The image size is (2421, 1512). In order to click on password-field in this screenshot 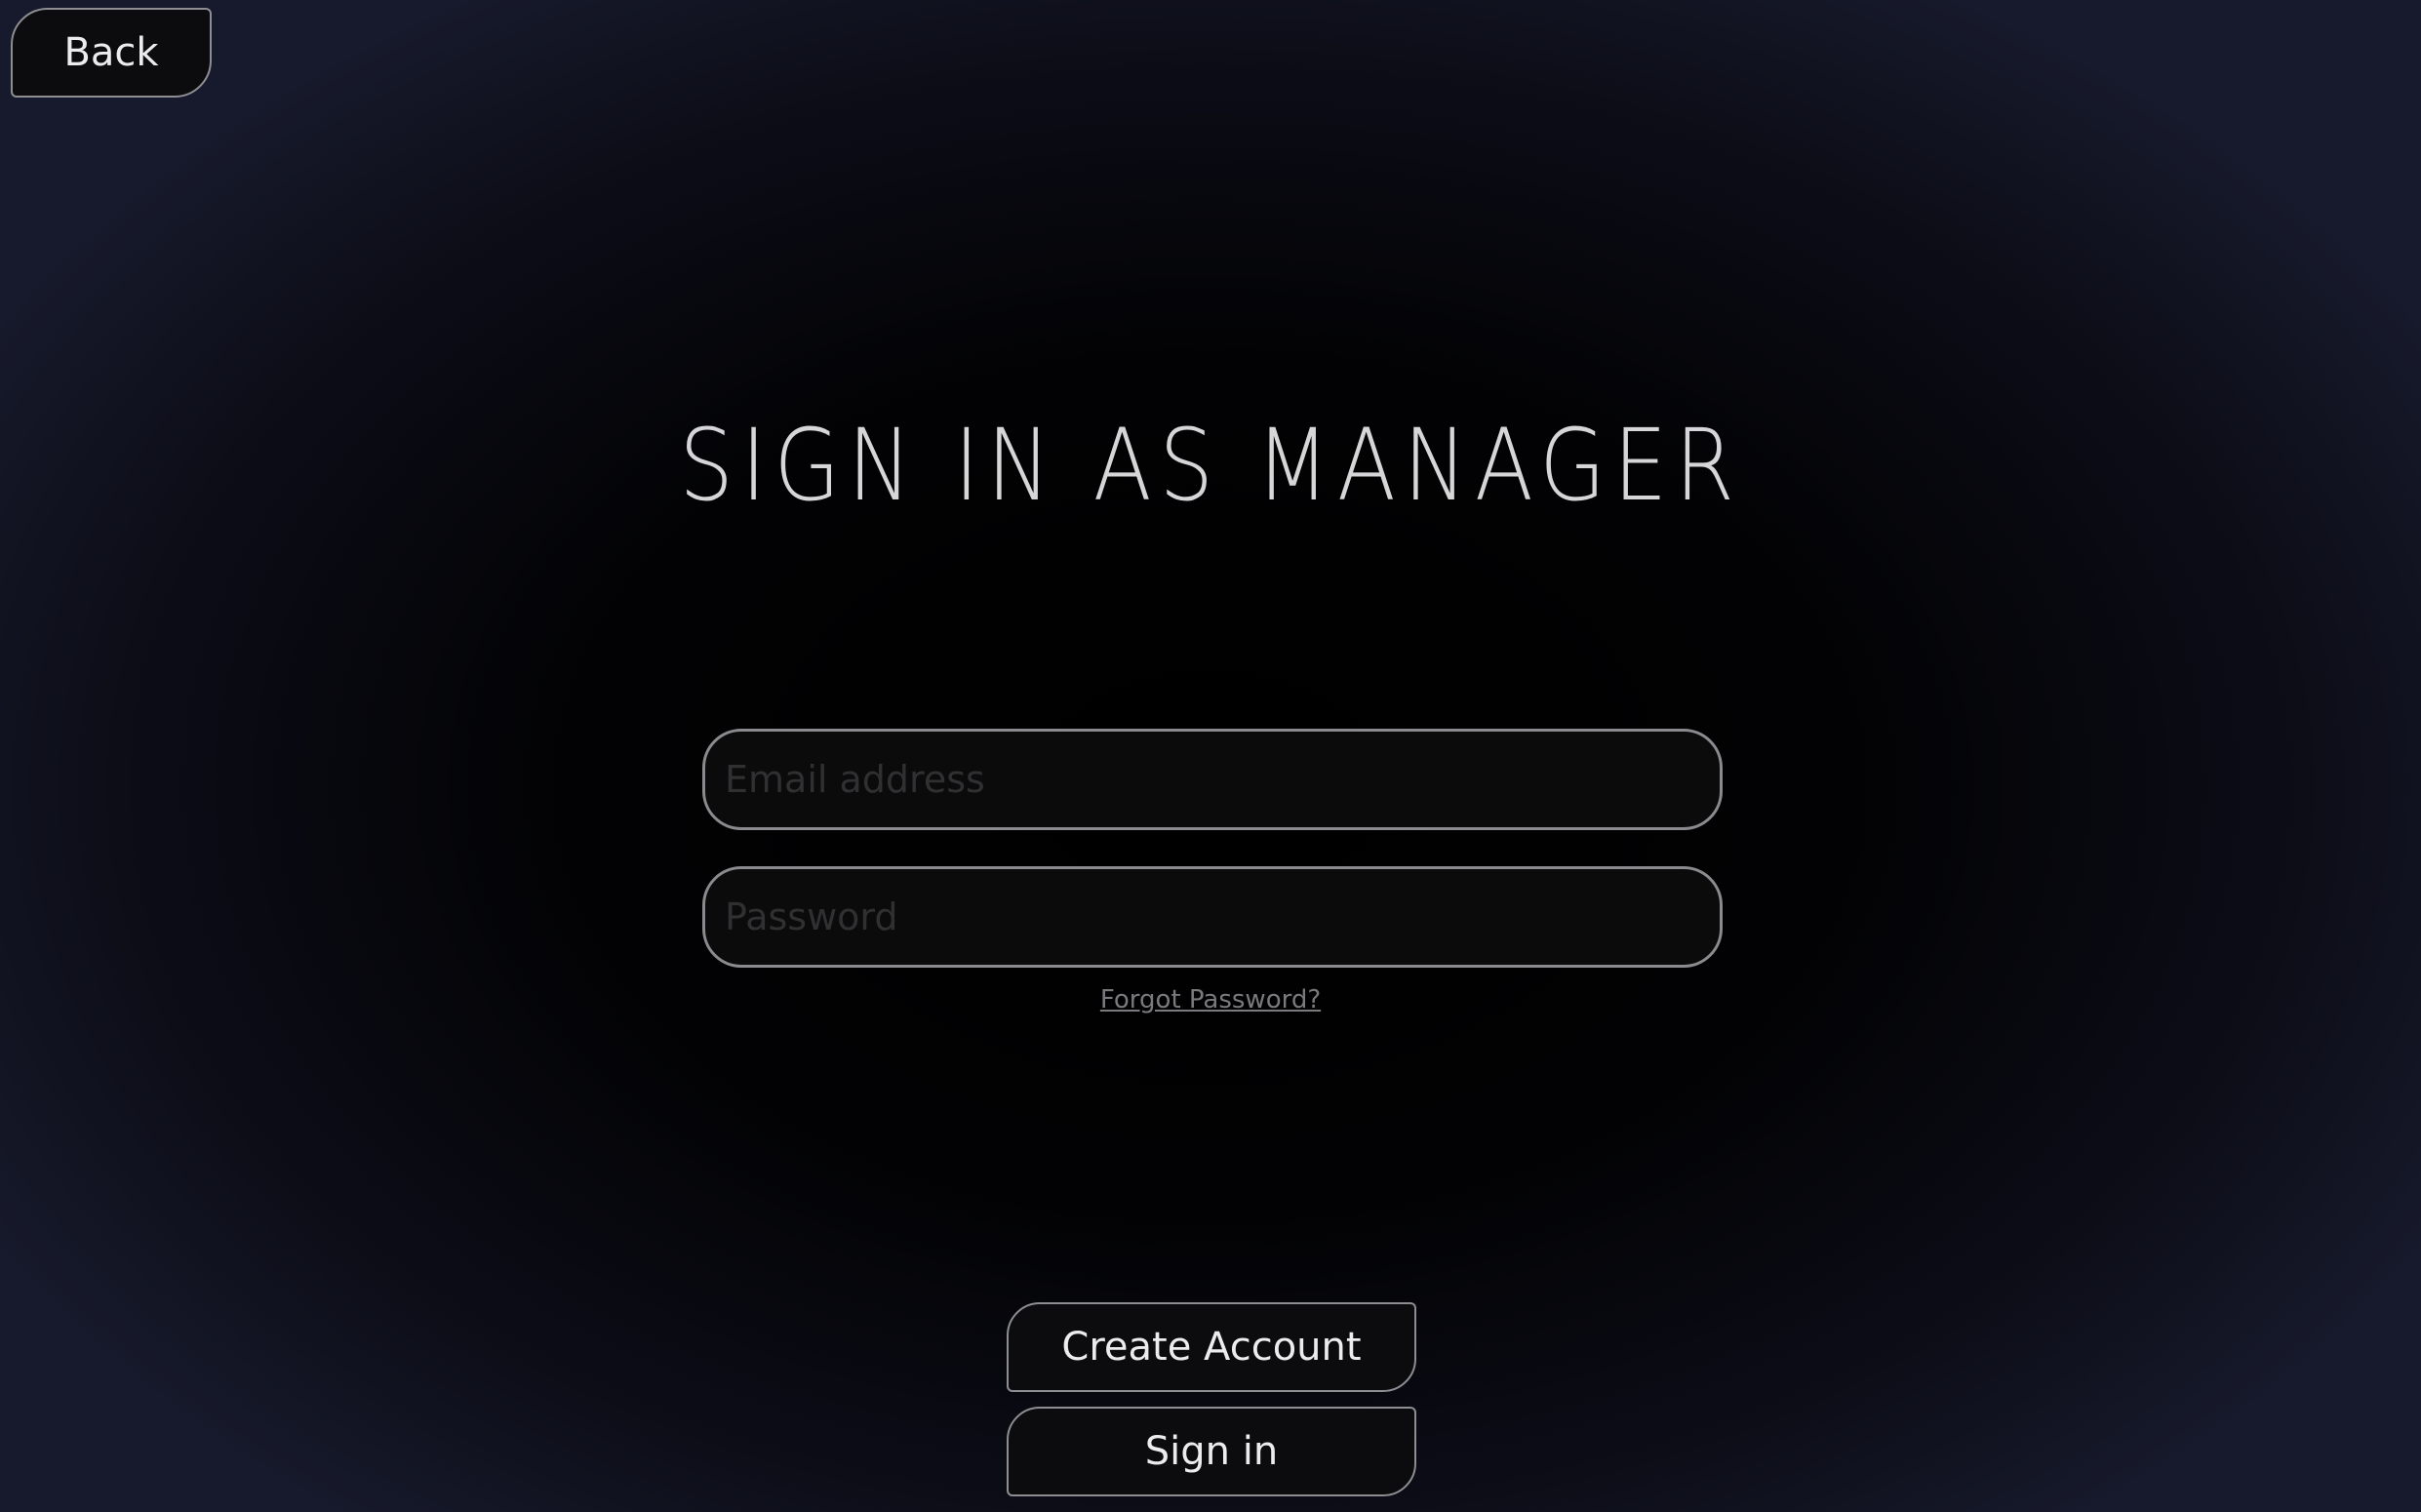, I will do `click(1213, 917)`.